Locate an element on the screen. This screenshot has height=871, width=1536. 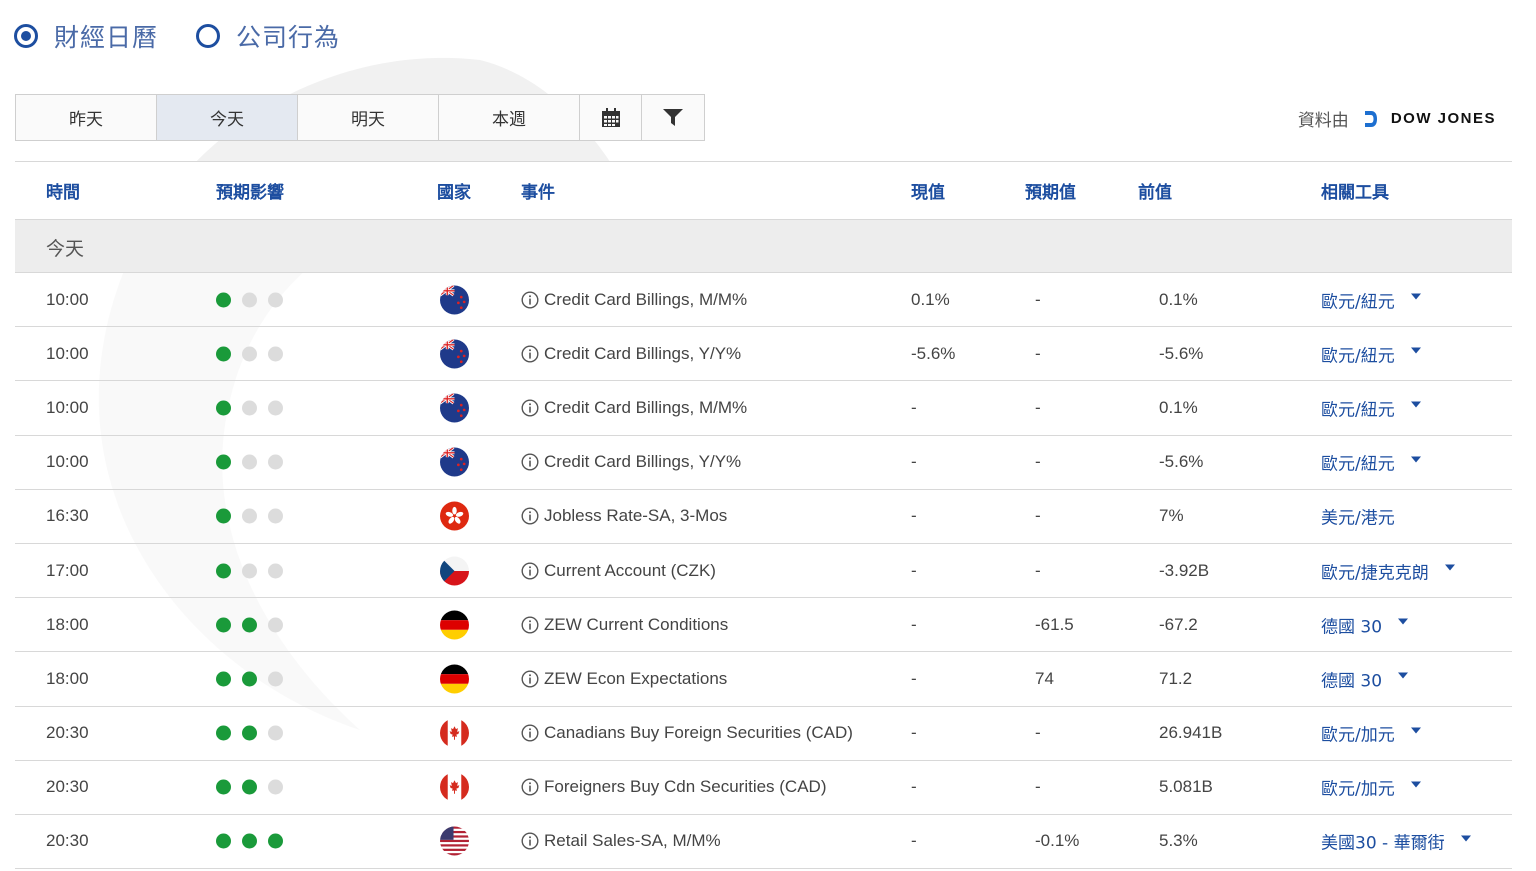
header-instruments: 相關工具 is located at coordinates (1355, 190).